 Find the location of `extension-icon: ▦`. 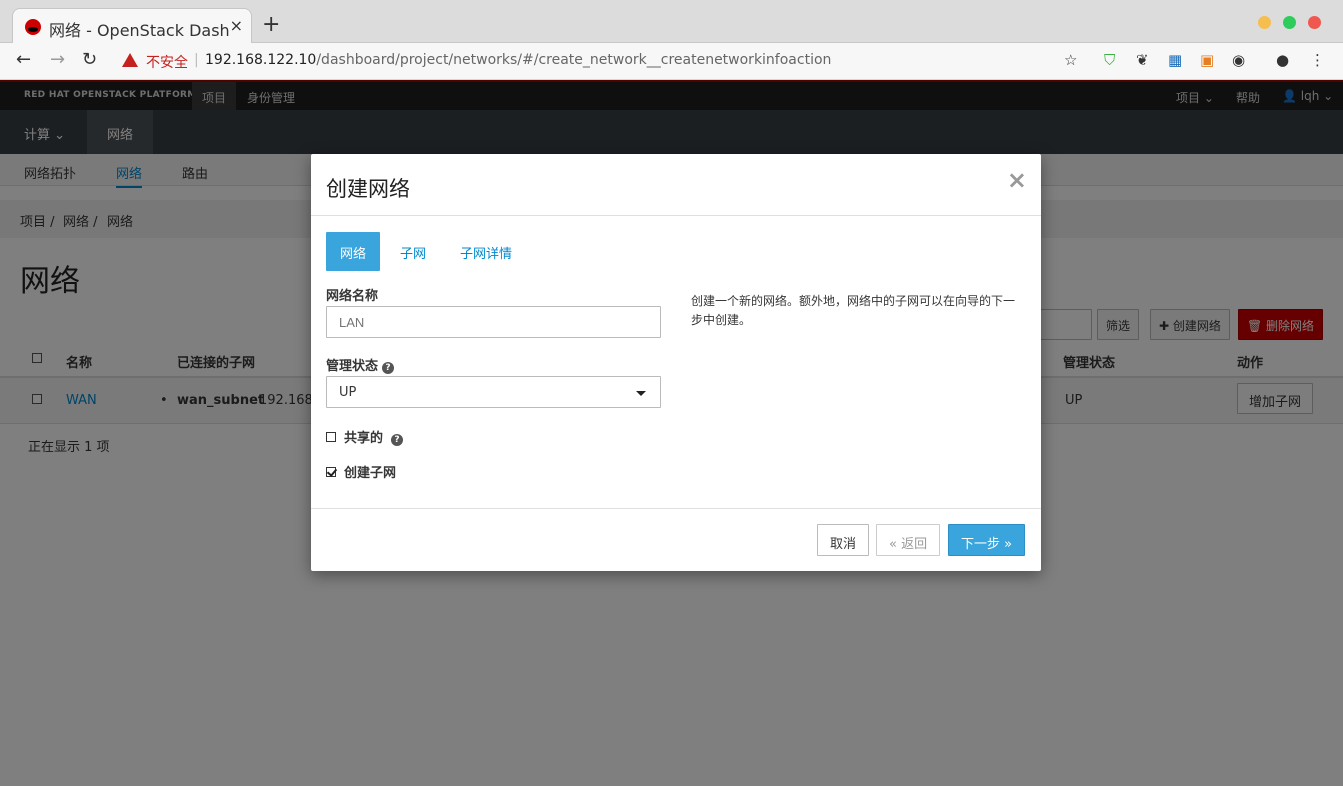

extension-icon: ▦ is located at coordinates (1175, 60).